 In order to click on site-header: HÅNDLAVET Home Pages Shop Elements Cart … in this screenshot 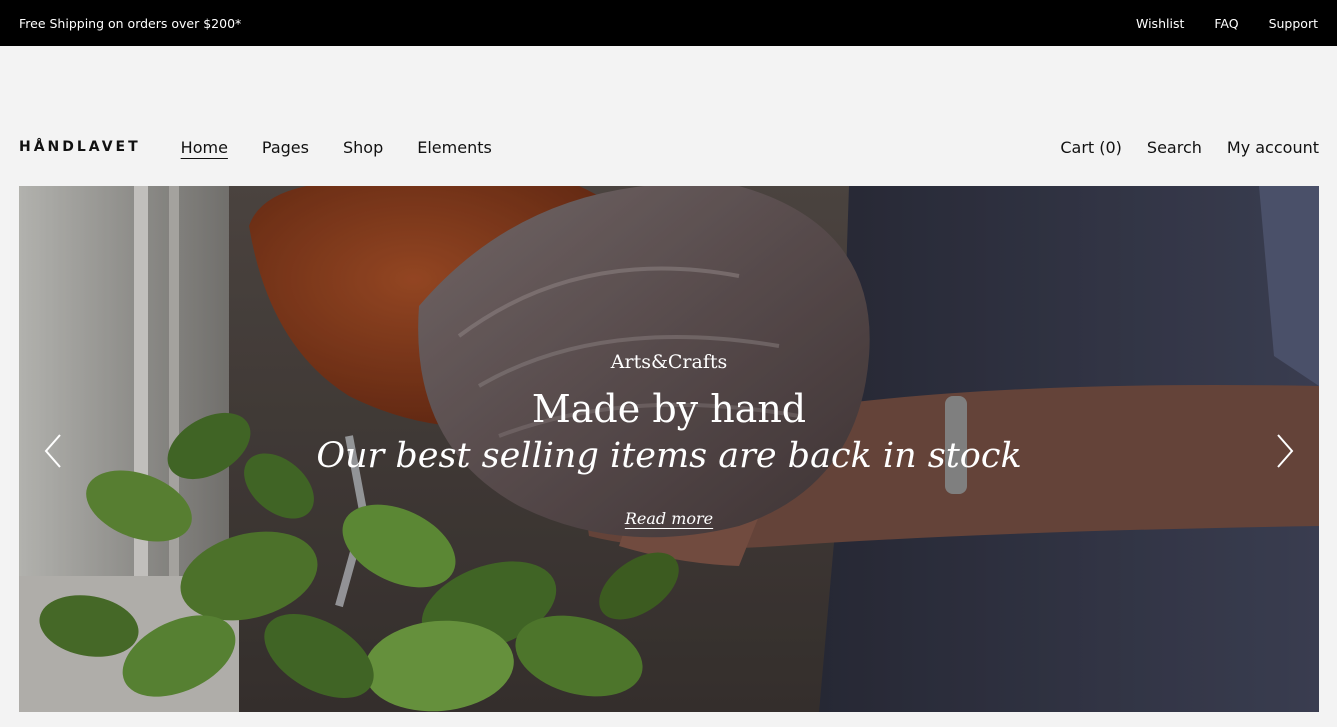, I will do `click(669, 147)`.